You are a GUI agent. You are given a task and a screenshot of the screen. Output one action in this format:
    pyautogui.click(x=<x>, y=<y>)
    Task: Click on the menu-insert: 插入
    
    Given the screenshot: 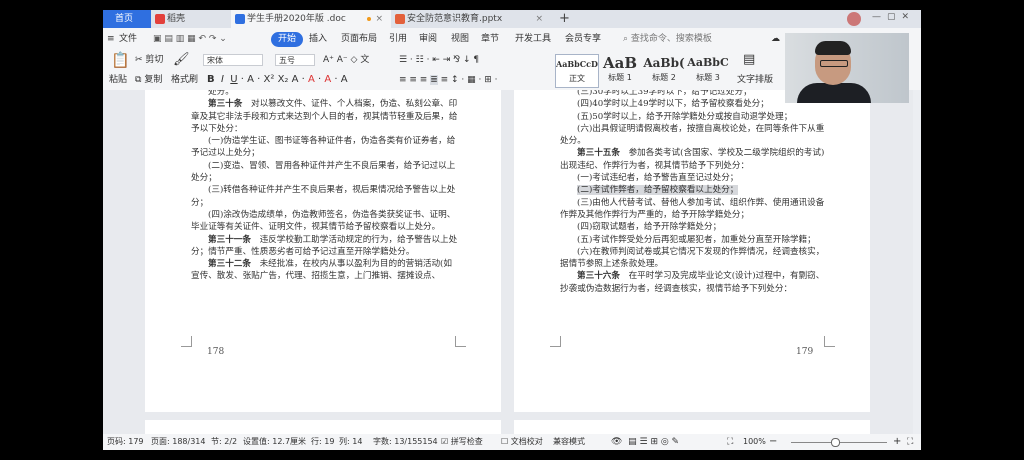 What is the action you would take?
    pyautogui.click(x=318, y=39)
    